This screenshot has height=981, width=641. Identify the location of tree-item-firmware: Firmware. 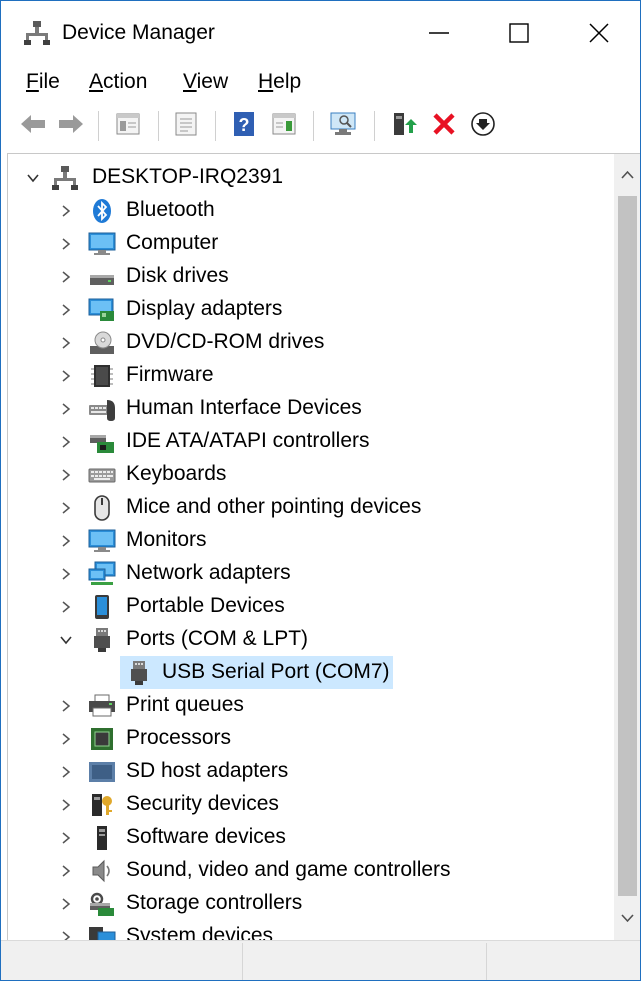
(311, 375).